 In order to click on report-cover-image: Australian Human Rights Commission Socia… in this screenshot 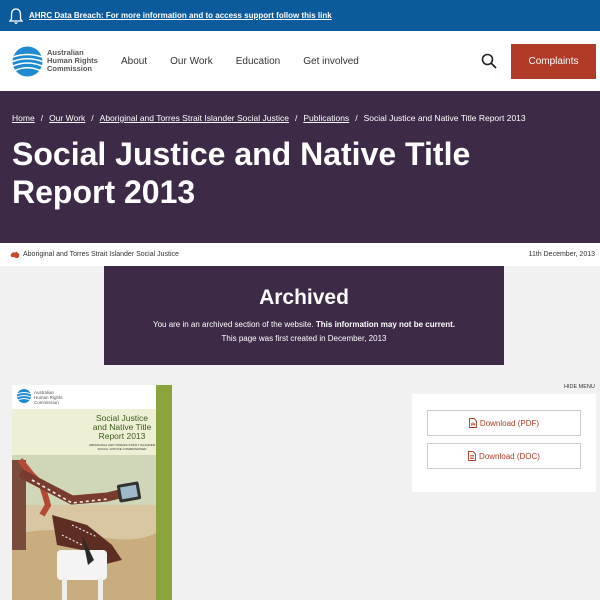, I will do `click(92, 492)`.